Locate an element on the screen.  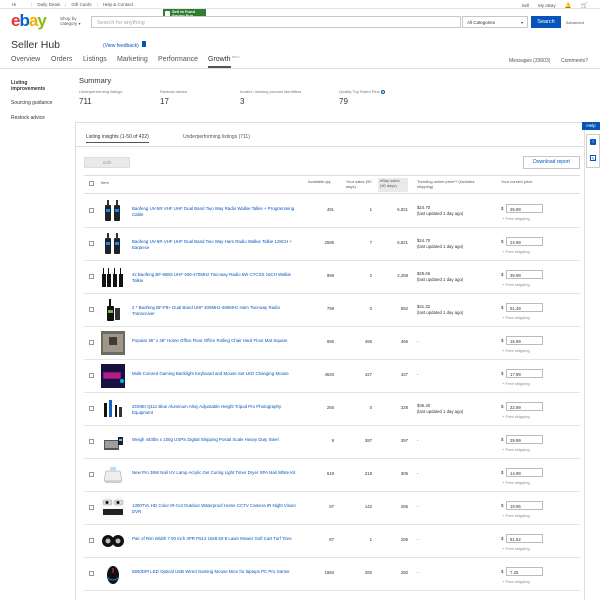
info-icon: i is located at coordinates (382, 91).